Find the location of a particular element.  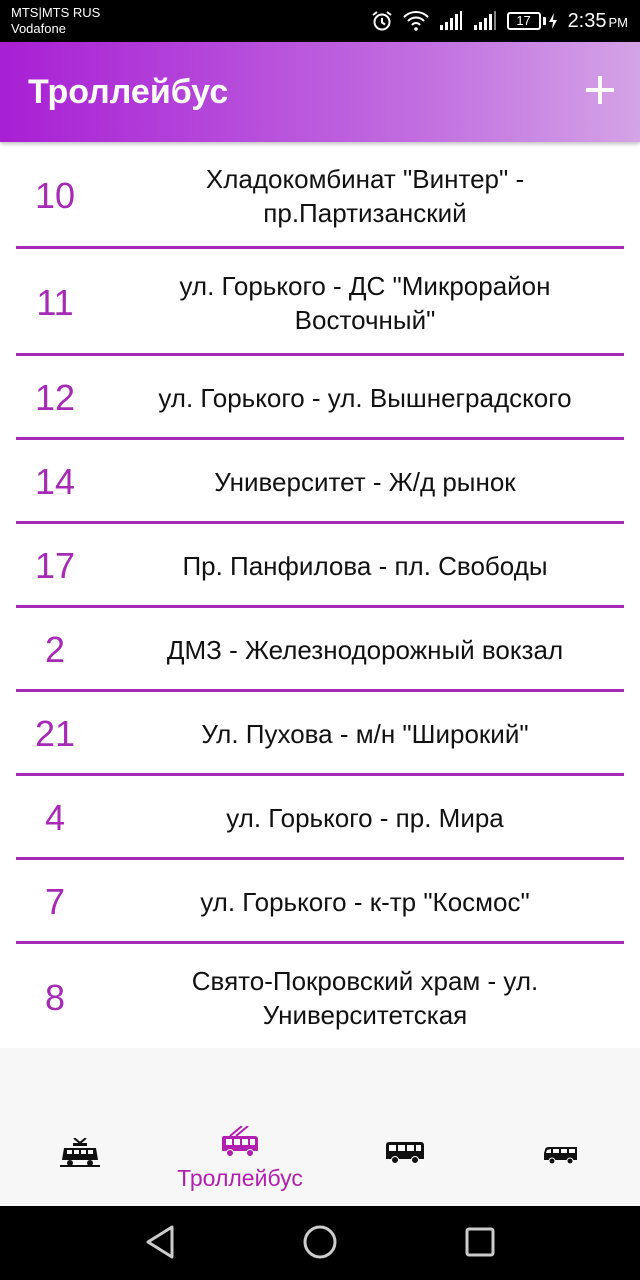

route-name: ул. Горького - пр. Мира is located at coordinates (365, 818).